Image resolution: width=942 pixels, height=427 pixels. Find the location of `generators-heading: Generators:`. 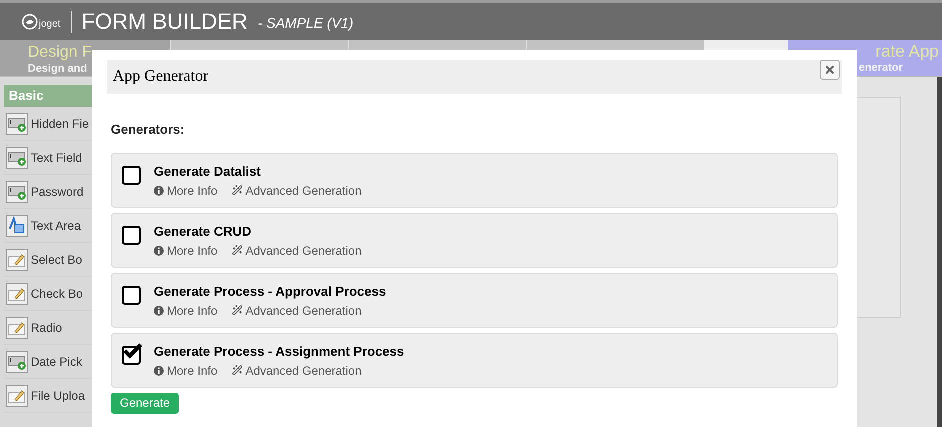

generators-heading: Generators: is located at coordinates (148, 130).